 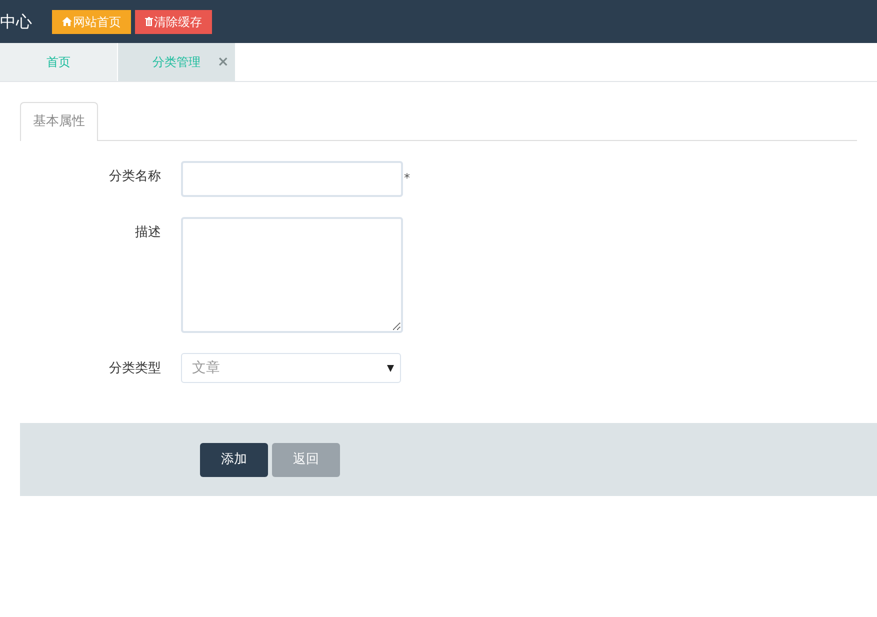 What do you see at coordinates (291, 368) in the screenshot?
I see `type-select: 文章` at bounding box center [291, 368].